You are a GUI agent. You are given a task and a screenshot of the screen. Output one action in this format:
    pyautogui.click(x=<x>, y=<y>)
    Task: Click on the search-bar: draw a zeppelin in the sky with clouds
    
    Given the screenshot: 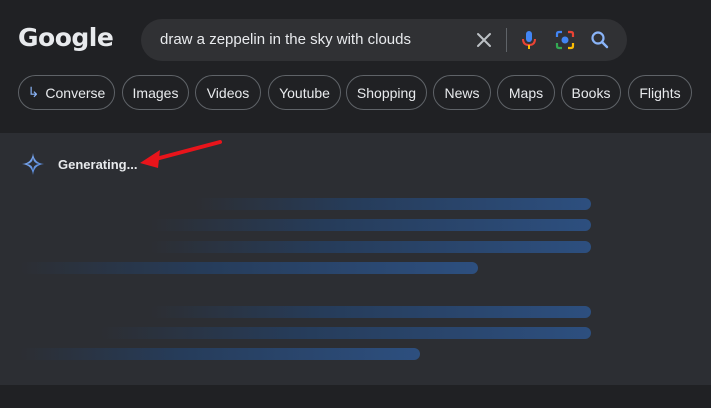 What is the action you would take?
    pyautogui.click(x=384, y=40)
    